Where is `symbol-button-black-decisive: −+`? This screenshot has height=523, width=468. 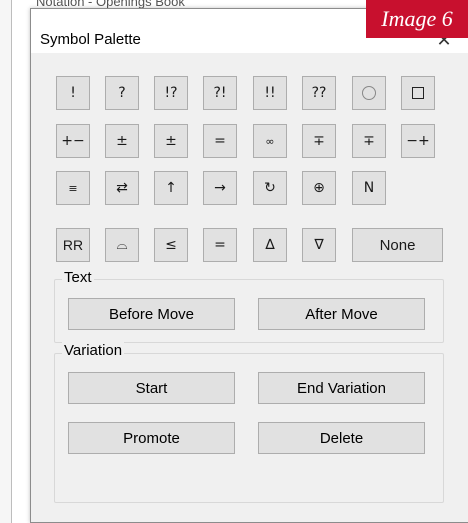
symbol-button-black-decisive: −+ is located at coordinates (418, 141).